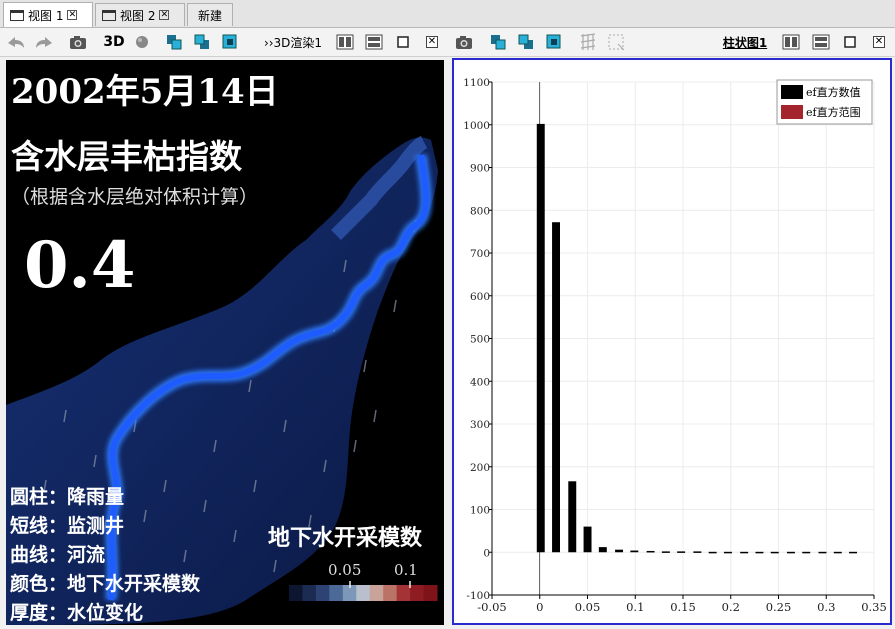 The height and width of the screenshot is (629, 895). What do you see at coordinates (16, 42) in the screenshot?
I see `undo-button` at bounding box center [16, 42].